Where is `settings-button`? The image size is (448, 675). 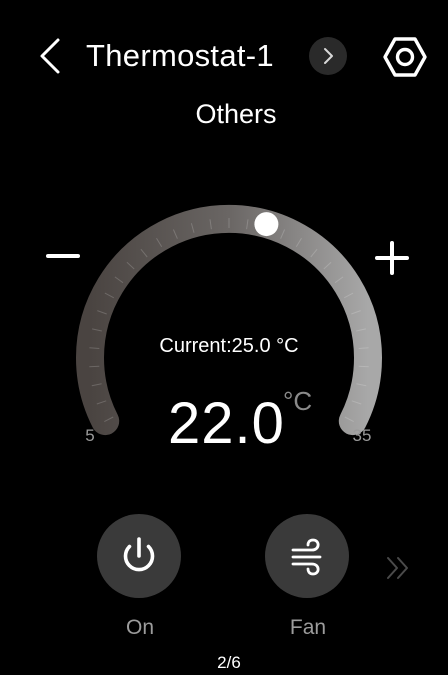
settings-button is located at coordinates (405, 57).